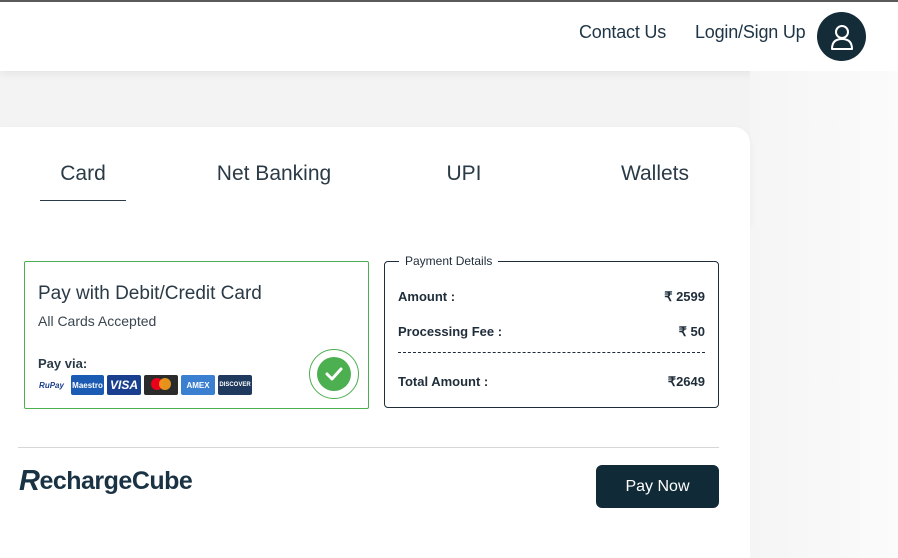  I want to click on amex-logo: AMEX, so click(198, 385).